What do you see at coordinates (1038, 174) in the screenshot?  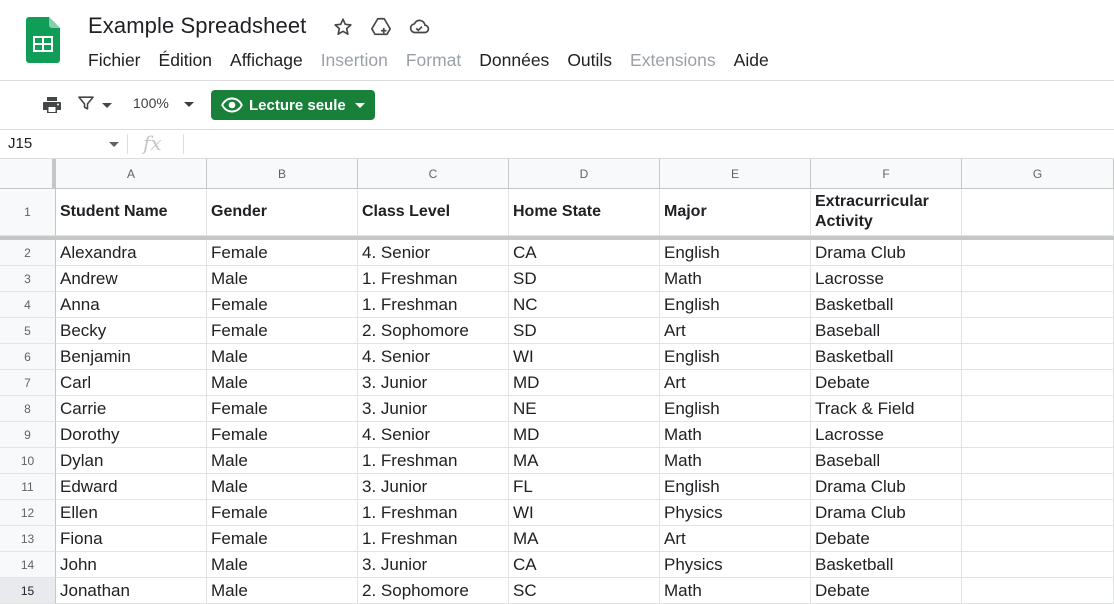 I see `column-header-g: G` at bounding box center [1038, 174].